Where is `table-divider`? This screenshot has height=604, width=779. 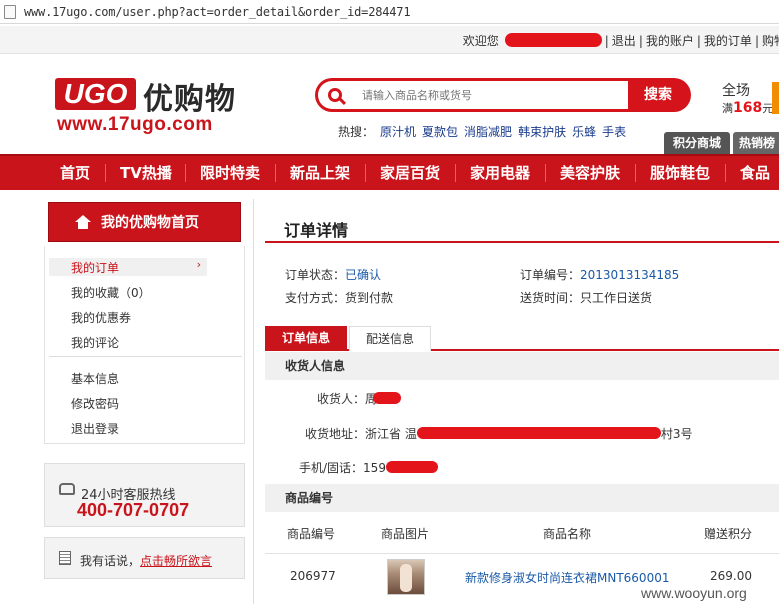
table-divider is located at coordinates (522, 553).